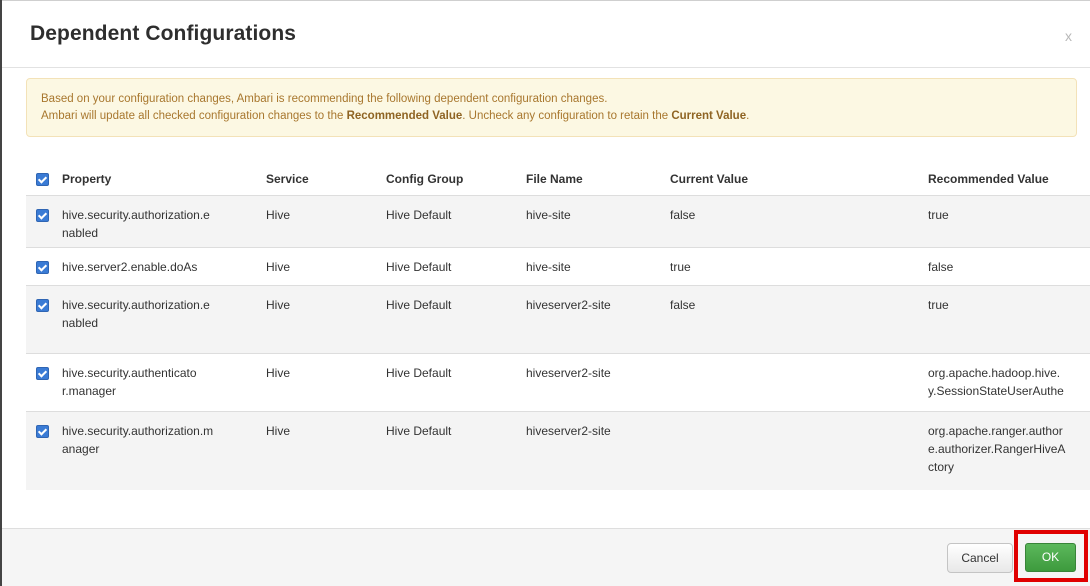 The width and height of the screenshot is (1090, 586). I want to click on recommended-line: ctory, so click(941, 467).